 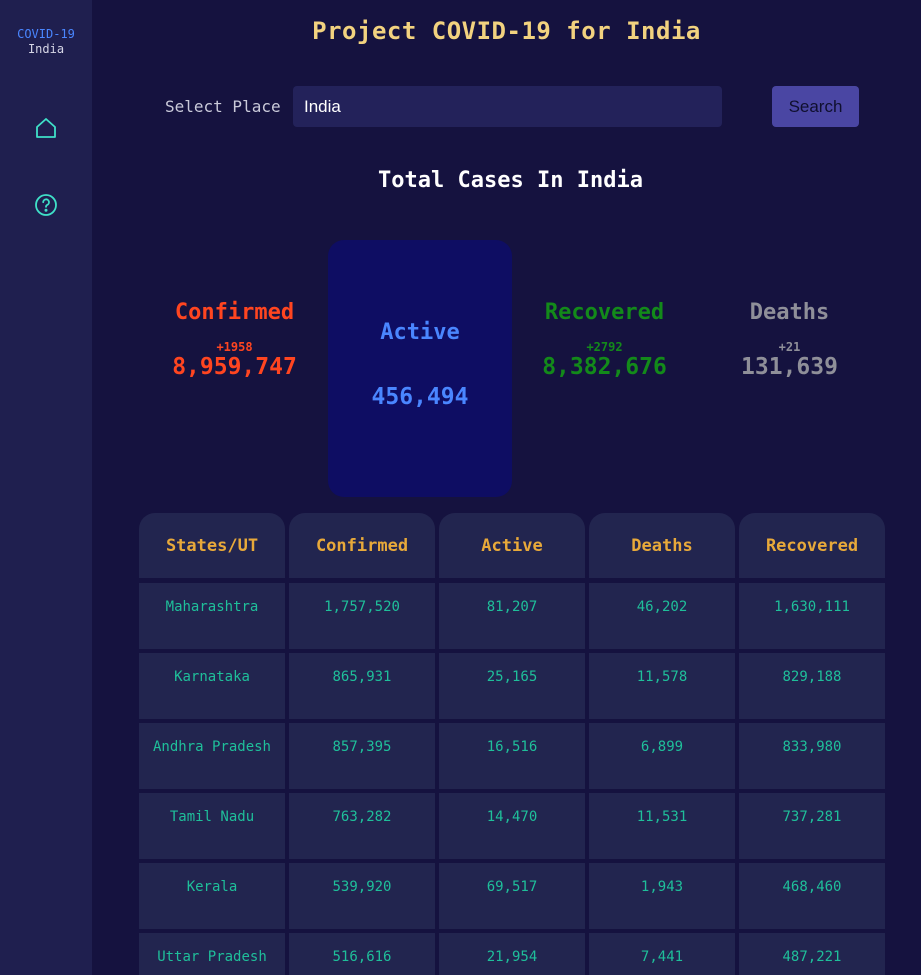 What do you see at coordinates (420, 397) in the screenshot?
I see `active-value: 456,494` at bounding box center [420, 397].